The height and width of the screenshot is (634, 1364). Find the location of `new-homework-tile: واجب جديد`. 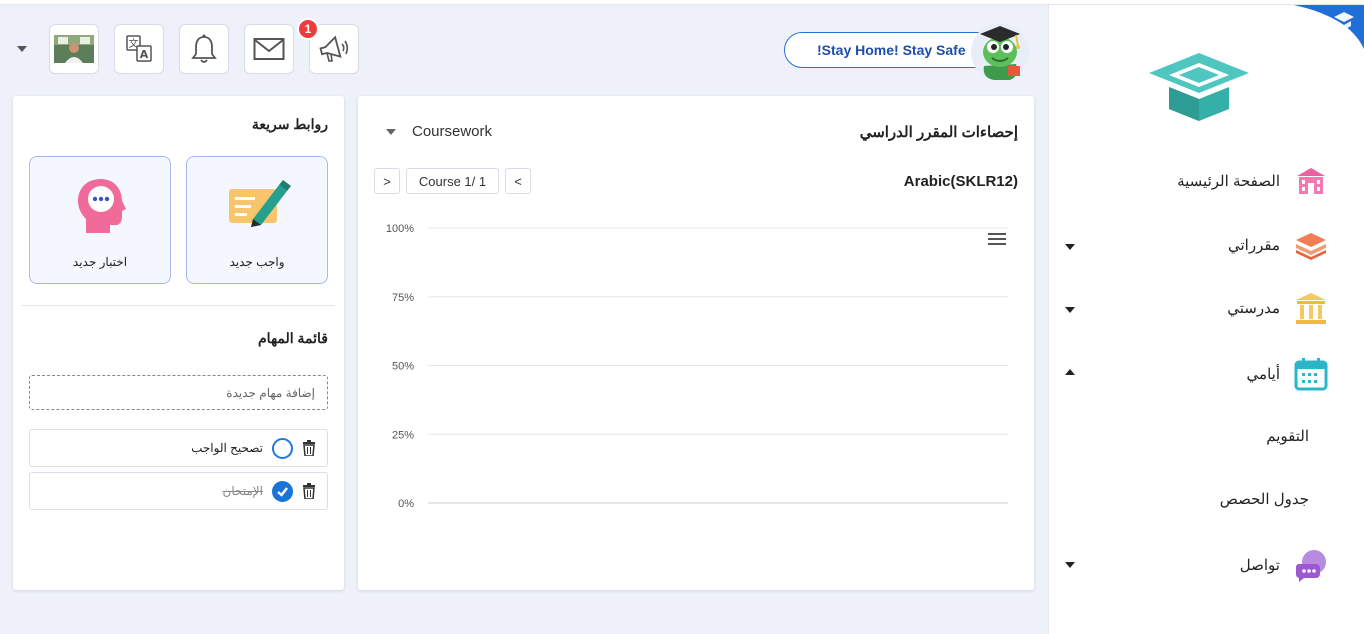

new-homework-tile: واجب جديد is located at coordinates (257, 220).